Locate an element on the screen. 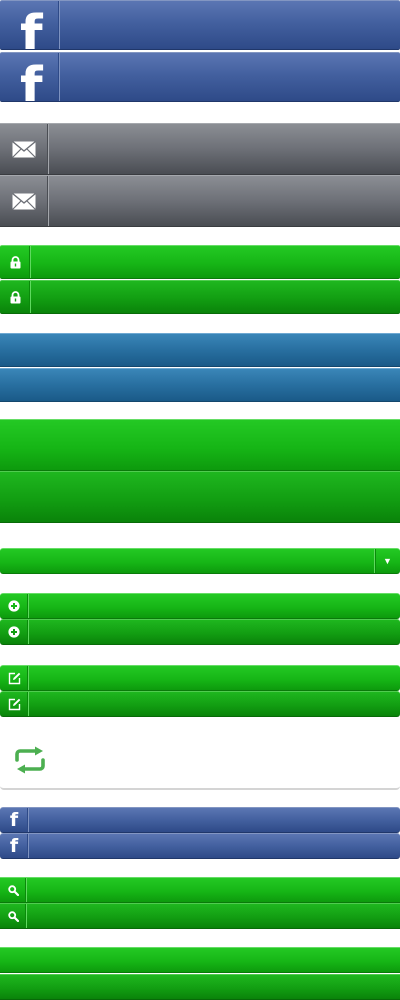  blue-button is located at coordinates (200, 350).